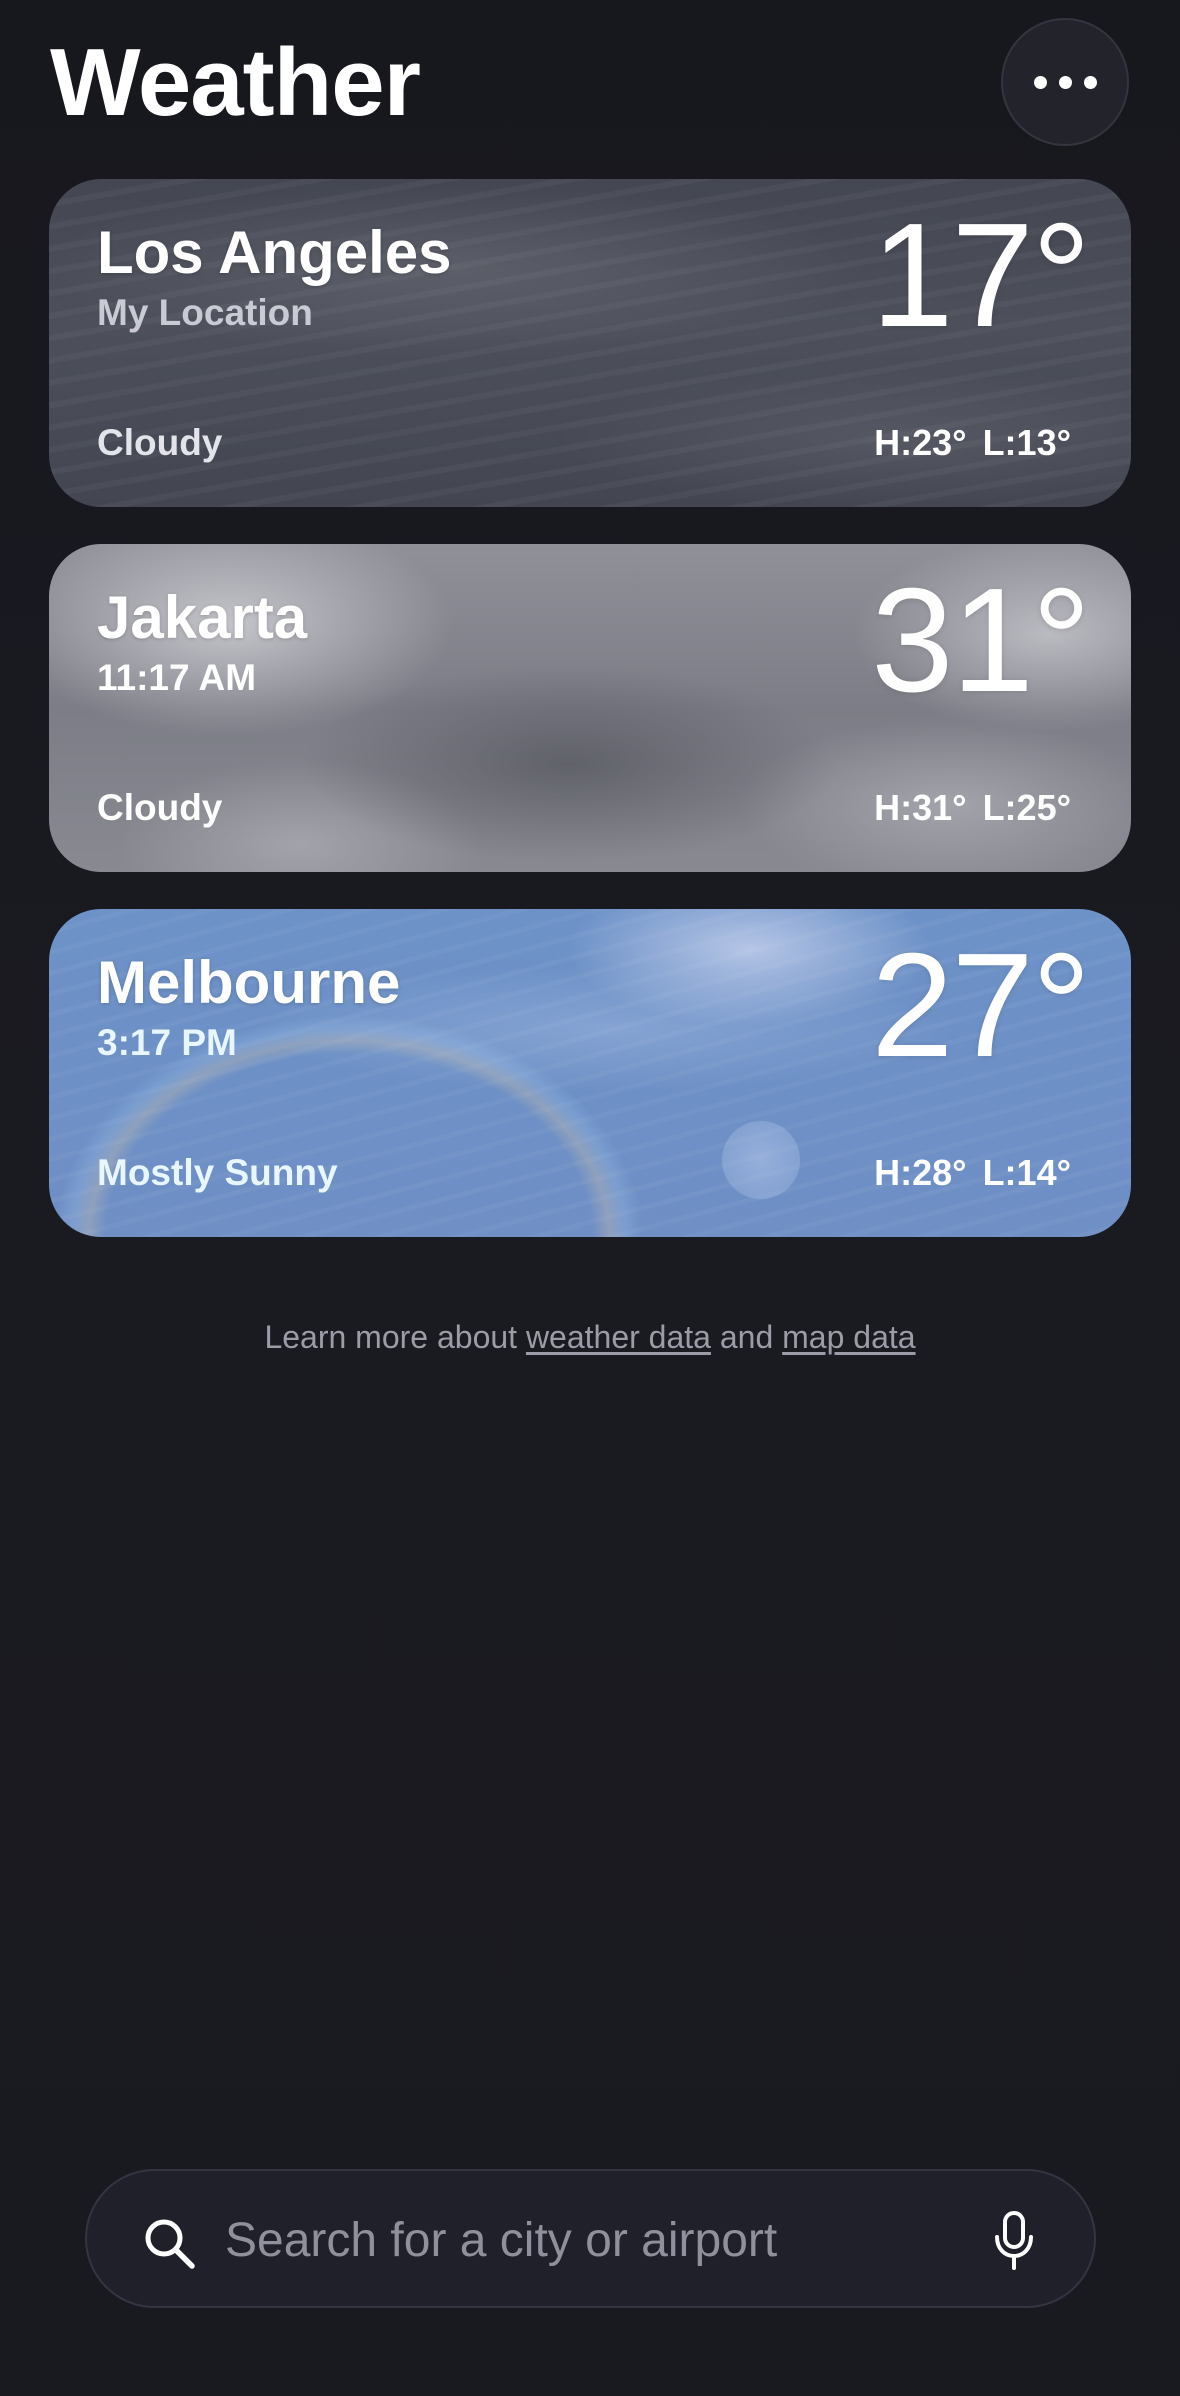 This screenshot has height=2396, width=1180. I want to click on search-icon, so click(170, 2244).